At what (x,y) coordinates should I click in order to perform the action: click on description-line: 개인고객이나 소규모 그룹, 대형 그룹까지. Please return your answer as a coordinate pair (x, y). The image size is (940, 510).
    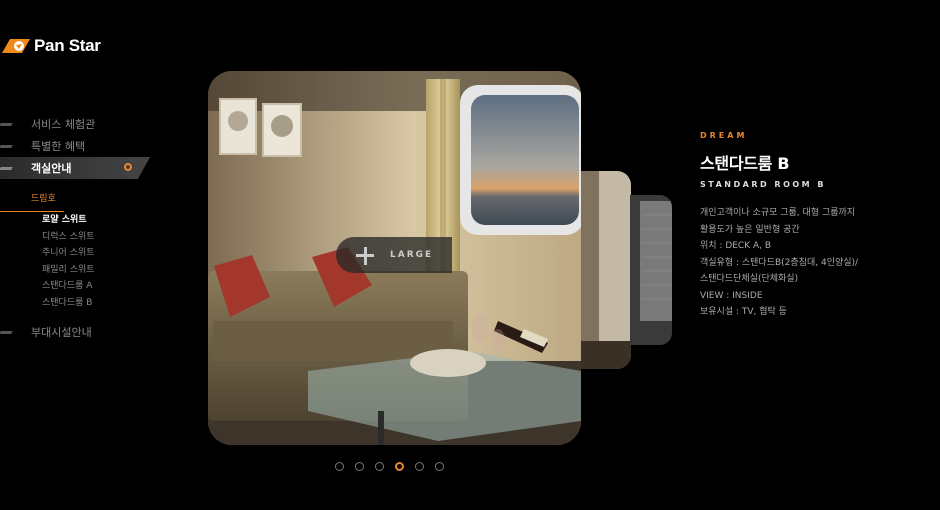
    Looking at the image, I should click on (778, 213).